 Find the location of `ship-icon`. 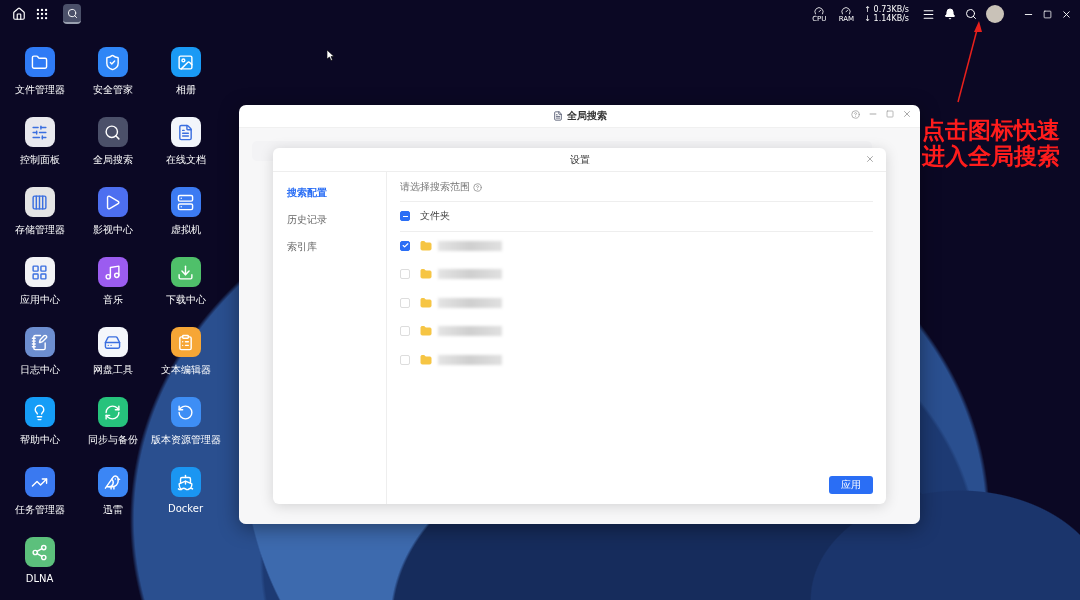

ship-icon is located at coordinates (185, 482).